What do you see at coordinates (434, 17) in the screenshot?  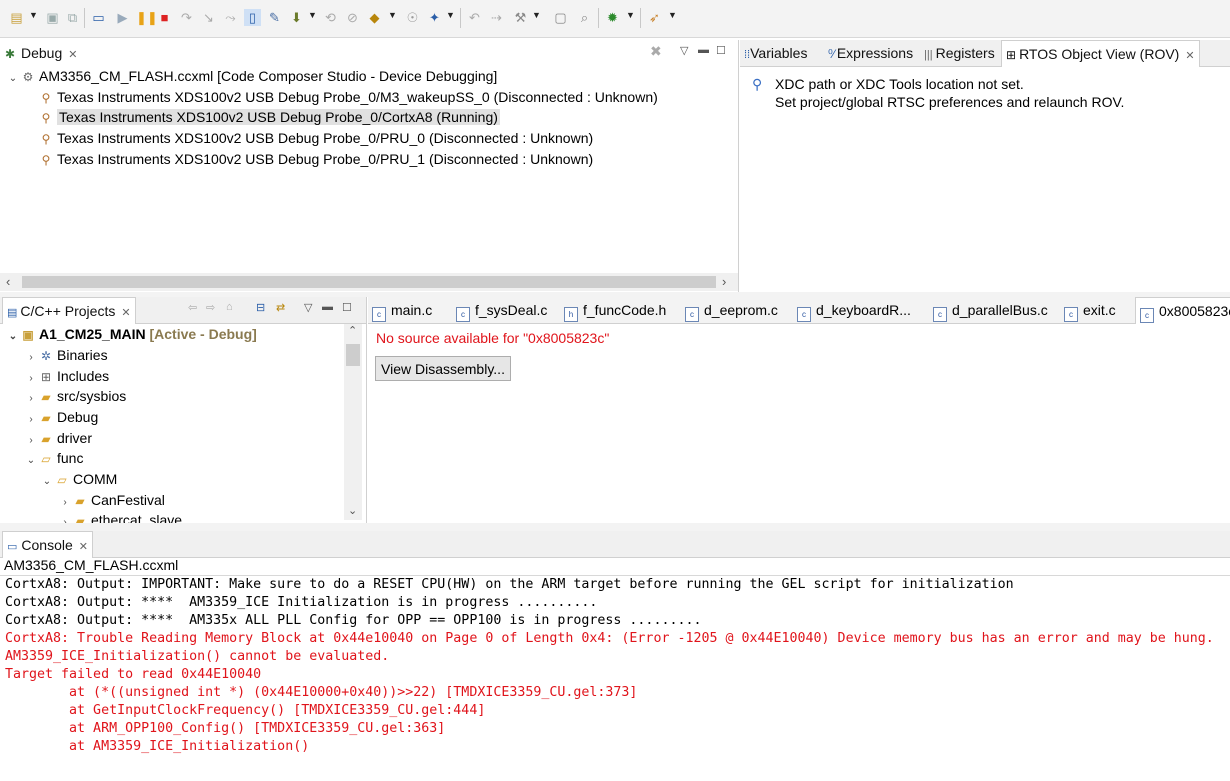 I see `external-tools-icon: ✦` at bounding box center [434, 17].